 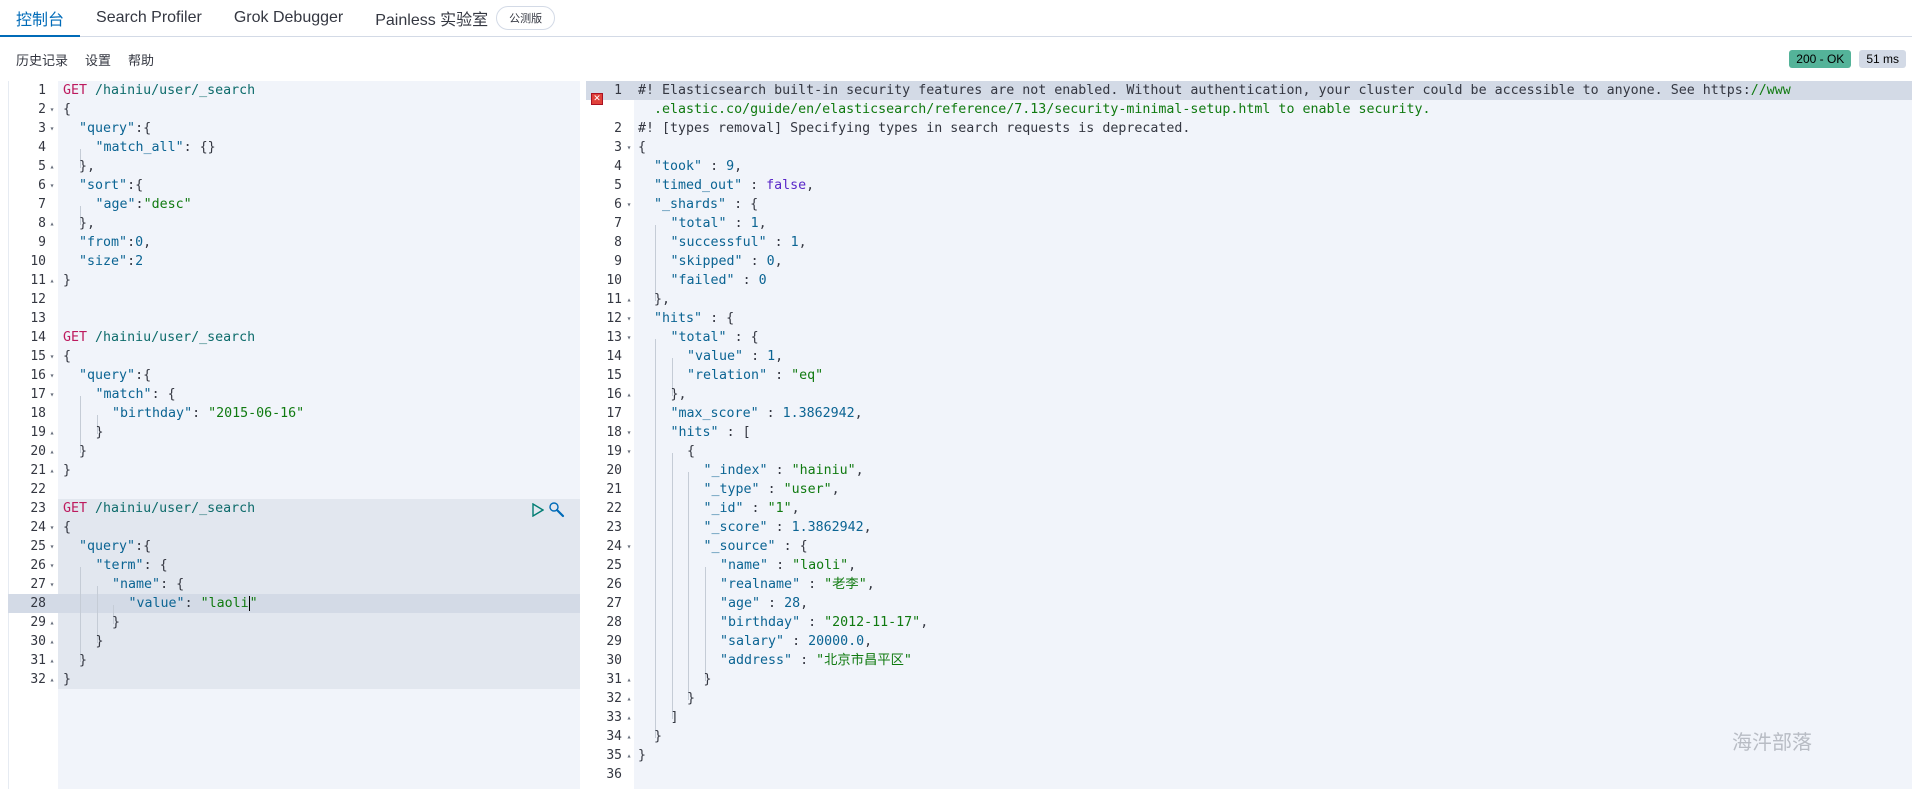 I want to click on history-link: 历史记录, so click(x=42, y=59).